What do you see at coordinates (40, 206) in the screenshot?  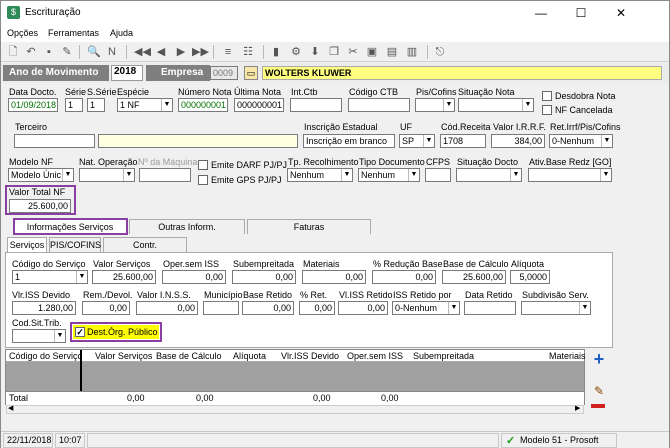 I see `valor-total-input: 25.600,00` at bounding box center [40, 206].